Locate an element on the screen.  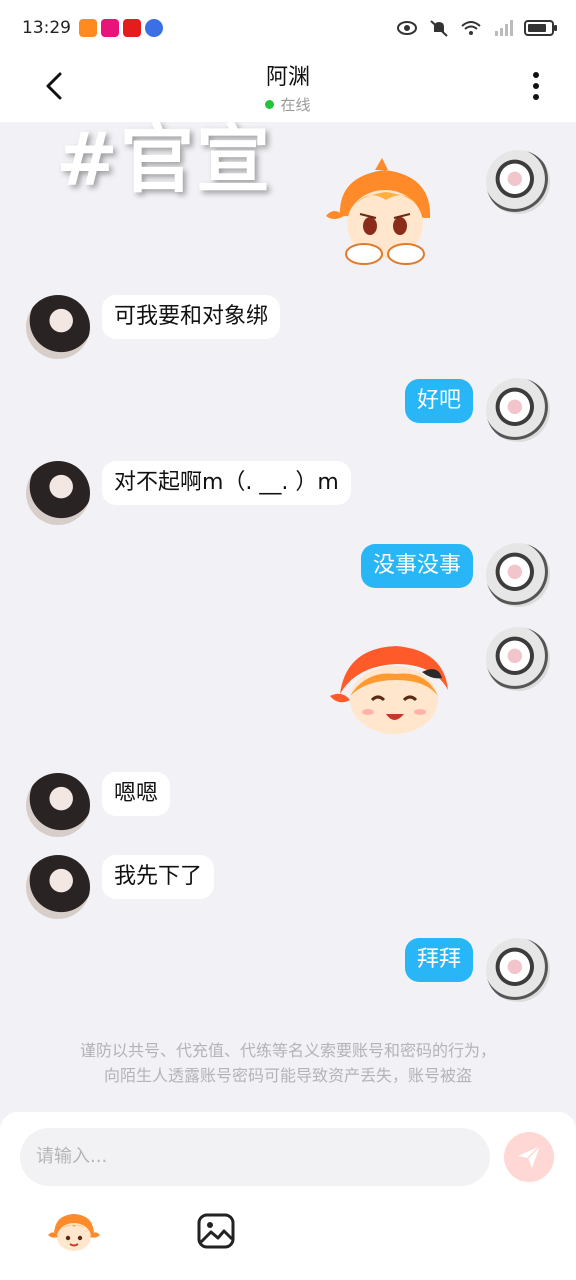
outgoing-message: 没事没事 is located at coordinates (416, 566).